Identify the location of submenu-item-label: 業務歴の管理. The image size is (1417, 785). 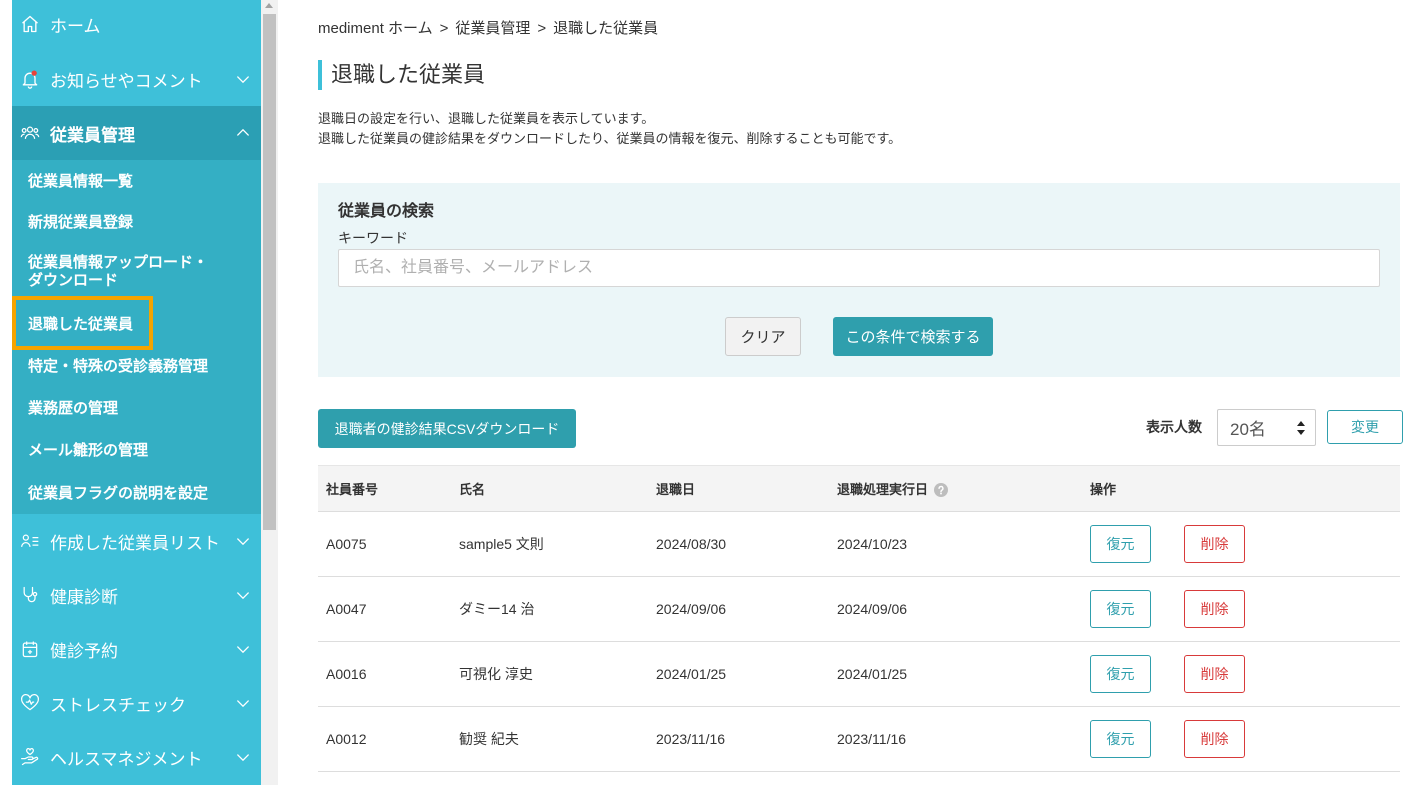
(73, 408).